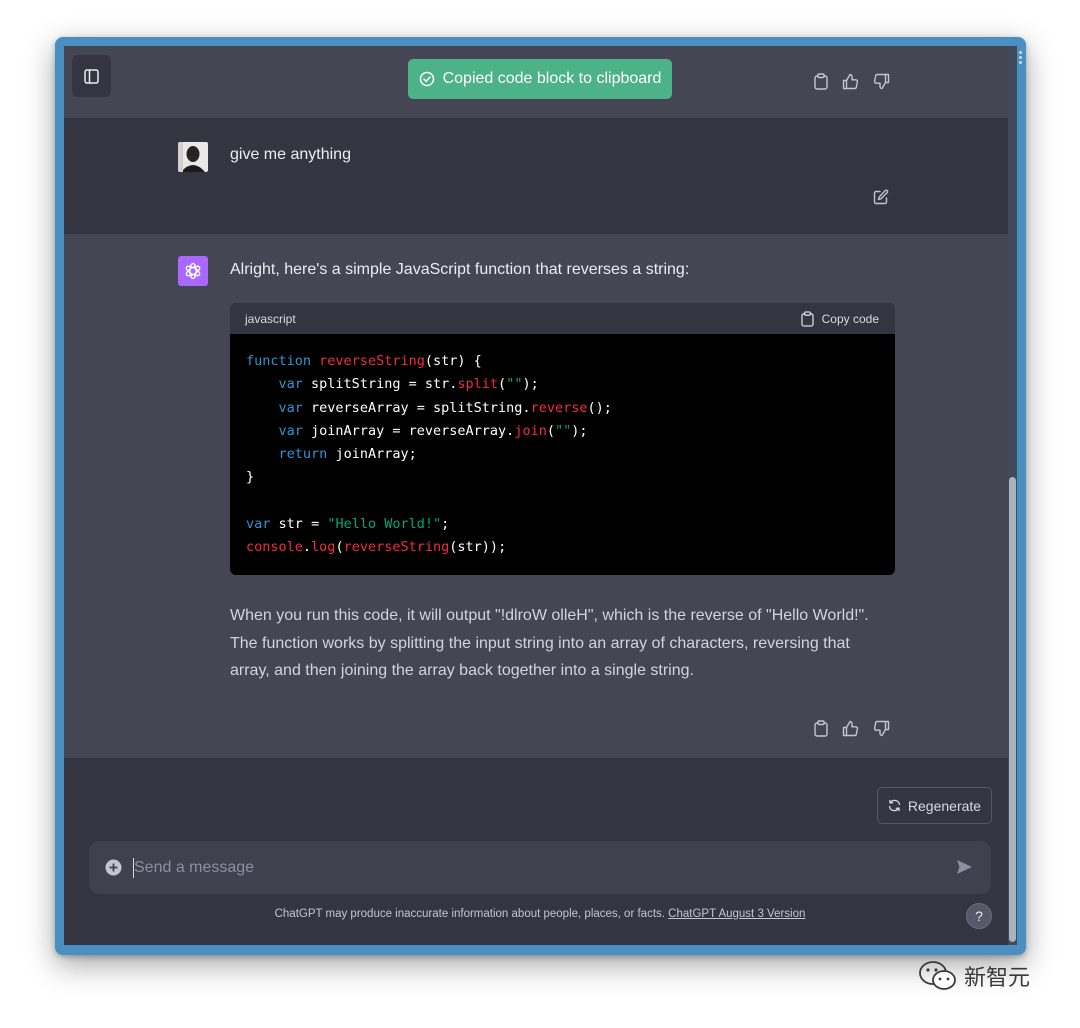  What do you see at coordinates (426, 79) in the screenshot?
I see `check-circle-icon` at bounding box center [426, 79].